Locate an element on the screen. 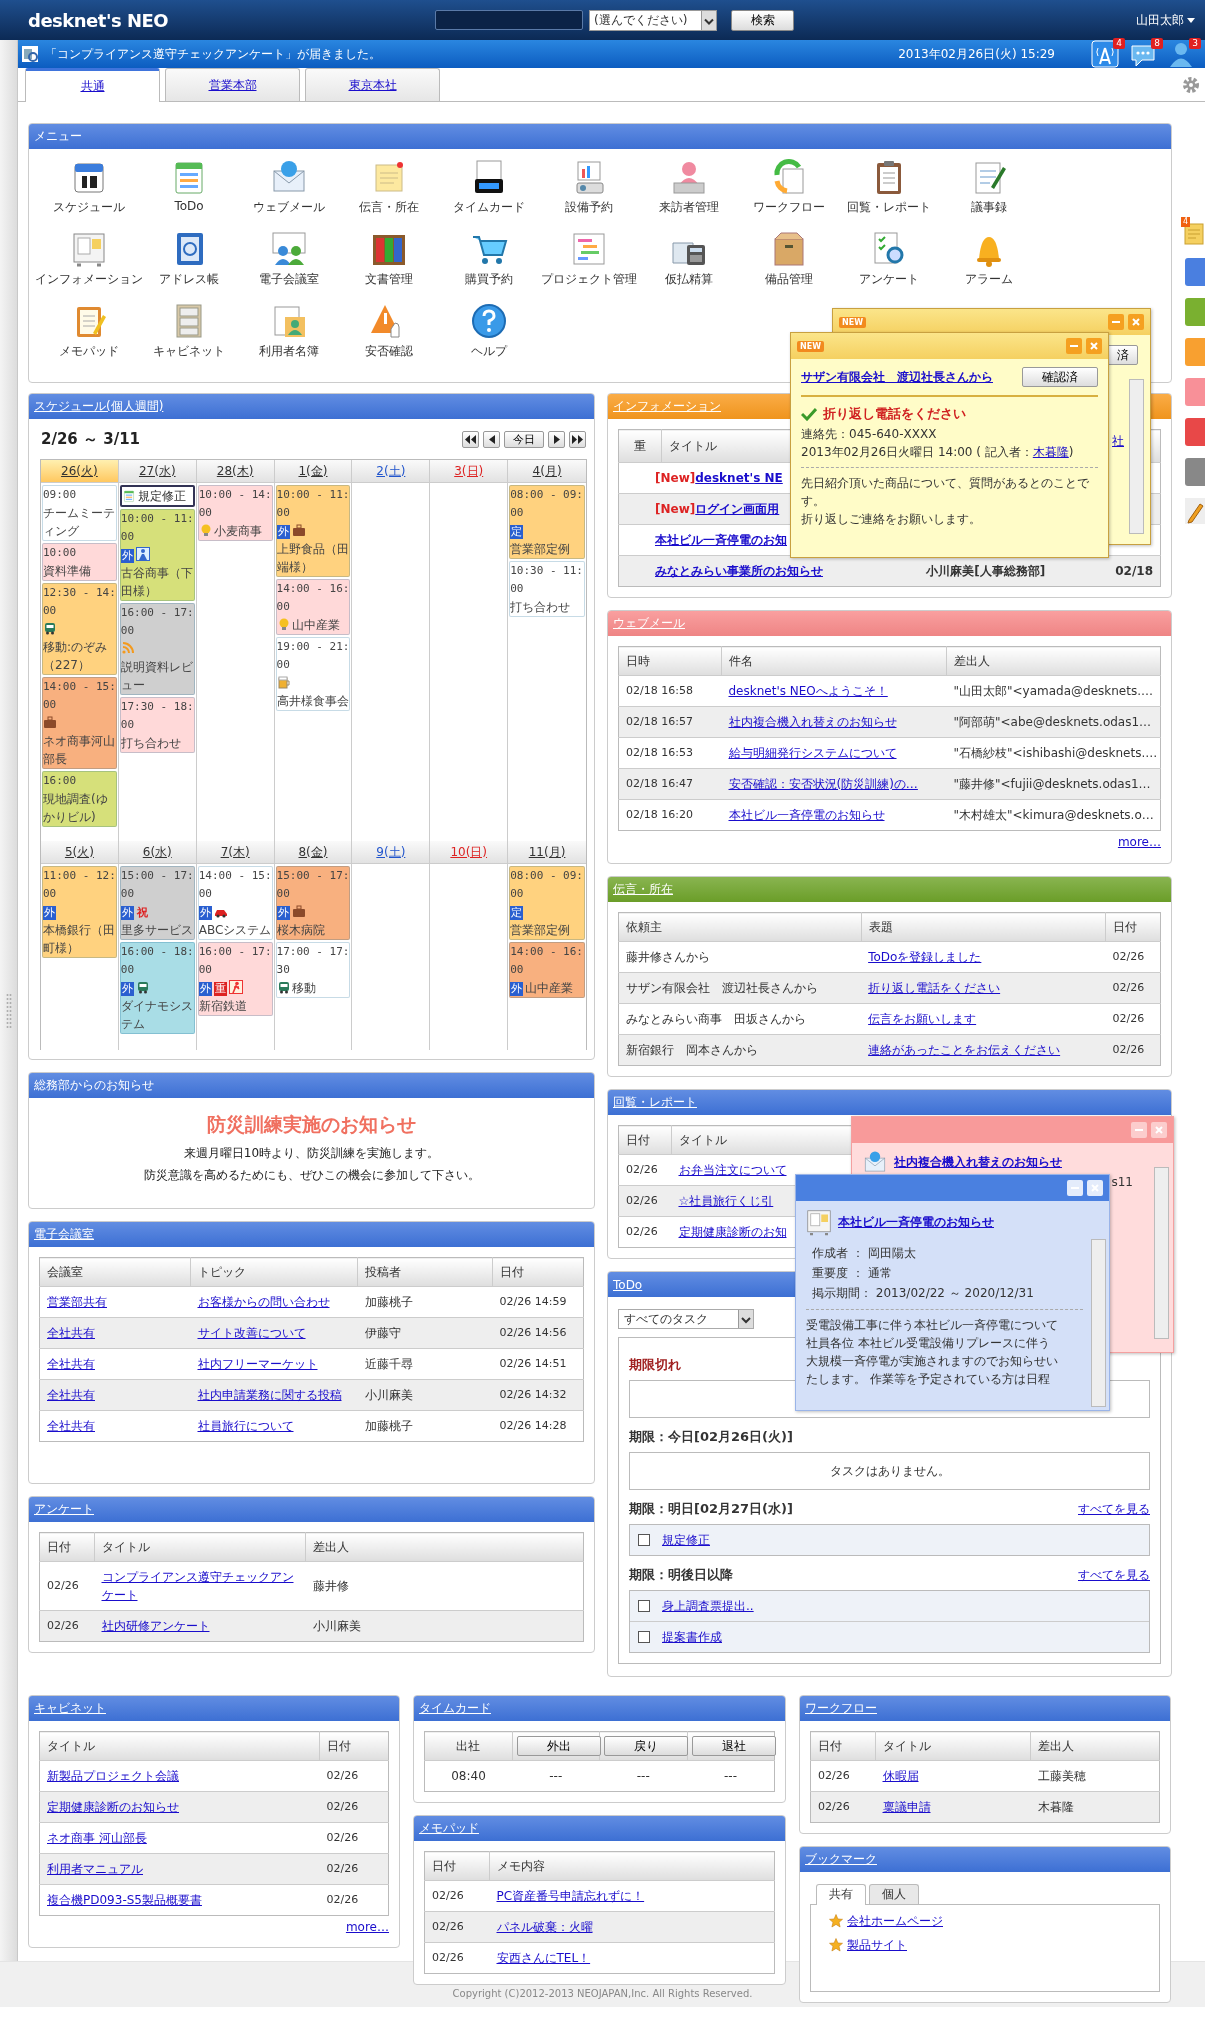  event-block: 14:00 - 15:00 ネオ商事河山部長 is located at coordinates (79, 723).